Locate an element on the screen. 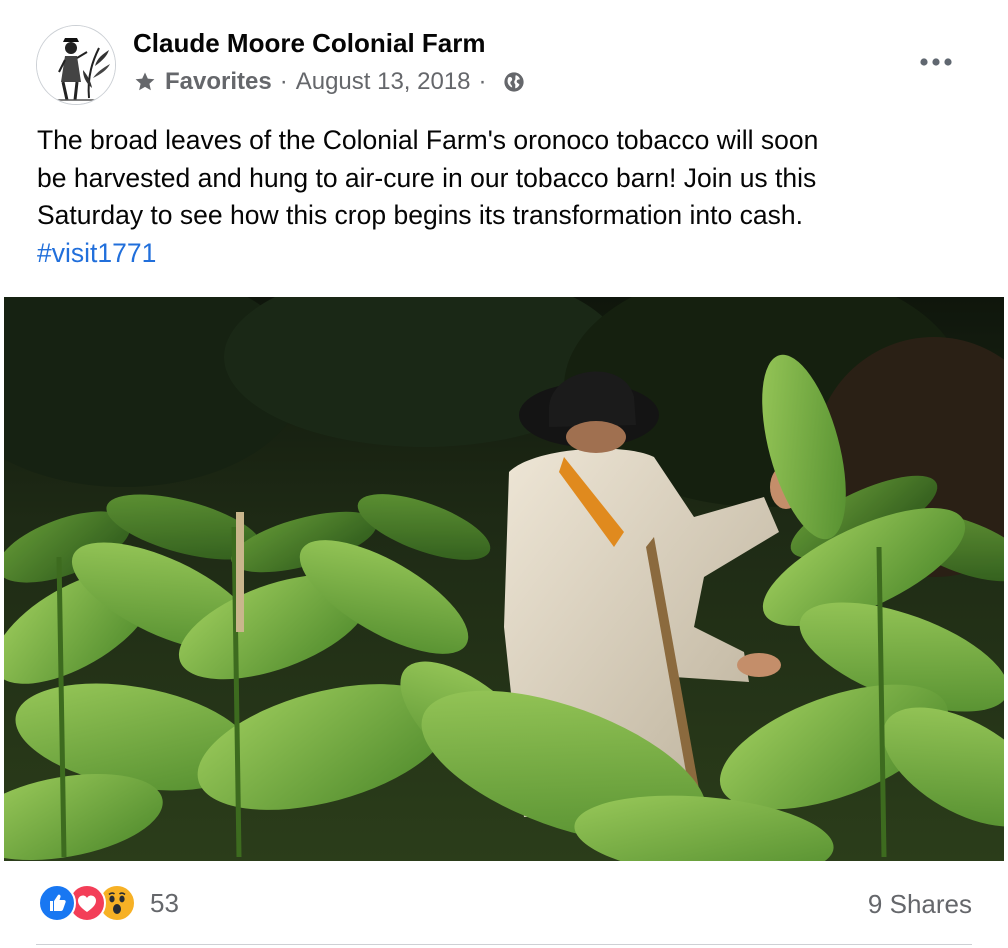 This screenshot has width=1008, height=948. reactions-summary: 53 is located at coordinates (108, 903).